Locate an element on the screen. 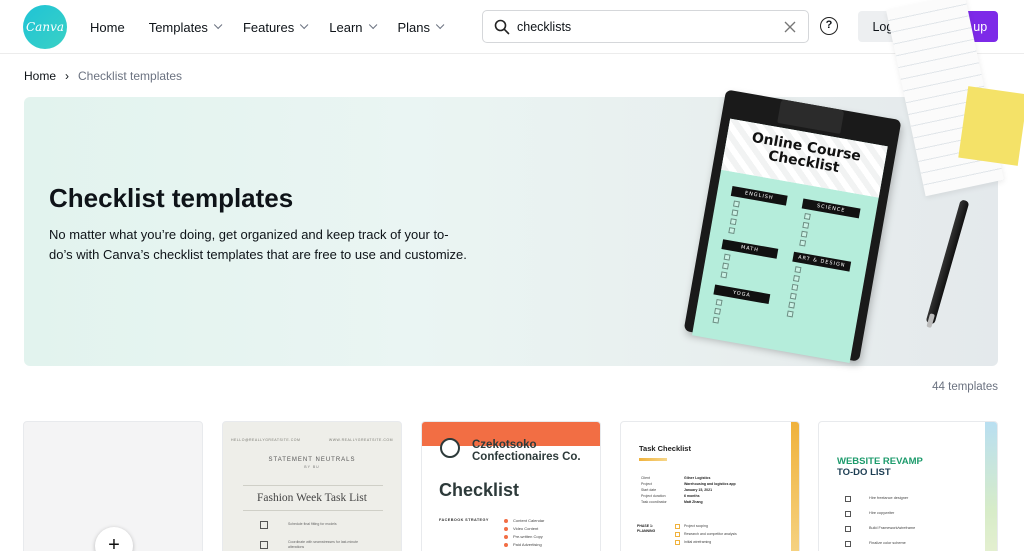 Image resolution: width=1024 pixels, height=551 pixels. chevron-right-icon: › is located at coordinates (67, 76).